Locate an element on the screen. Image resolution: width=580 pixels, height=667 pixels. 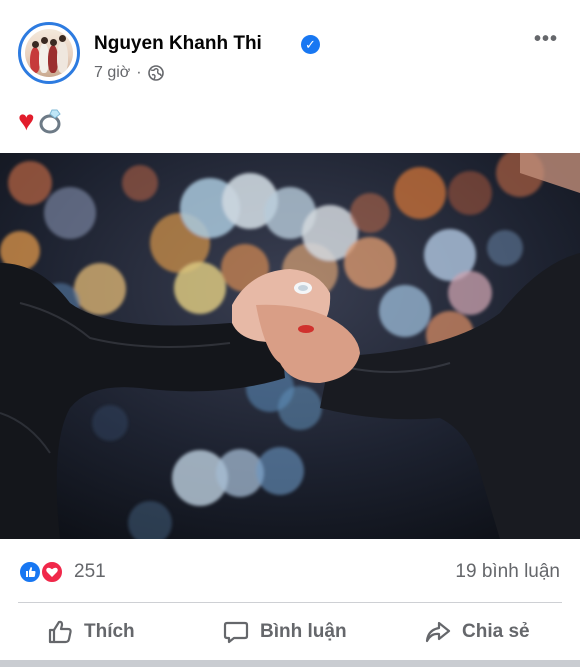
thumbs-up-icon is located at coordinates (60, 632).